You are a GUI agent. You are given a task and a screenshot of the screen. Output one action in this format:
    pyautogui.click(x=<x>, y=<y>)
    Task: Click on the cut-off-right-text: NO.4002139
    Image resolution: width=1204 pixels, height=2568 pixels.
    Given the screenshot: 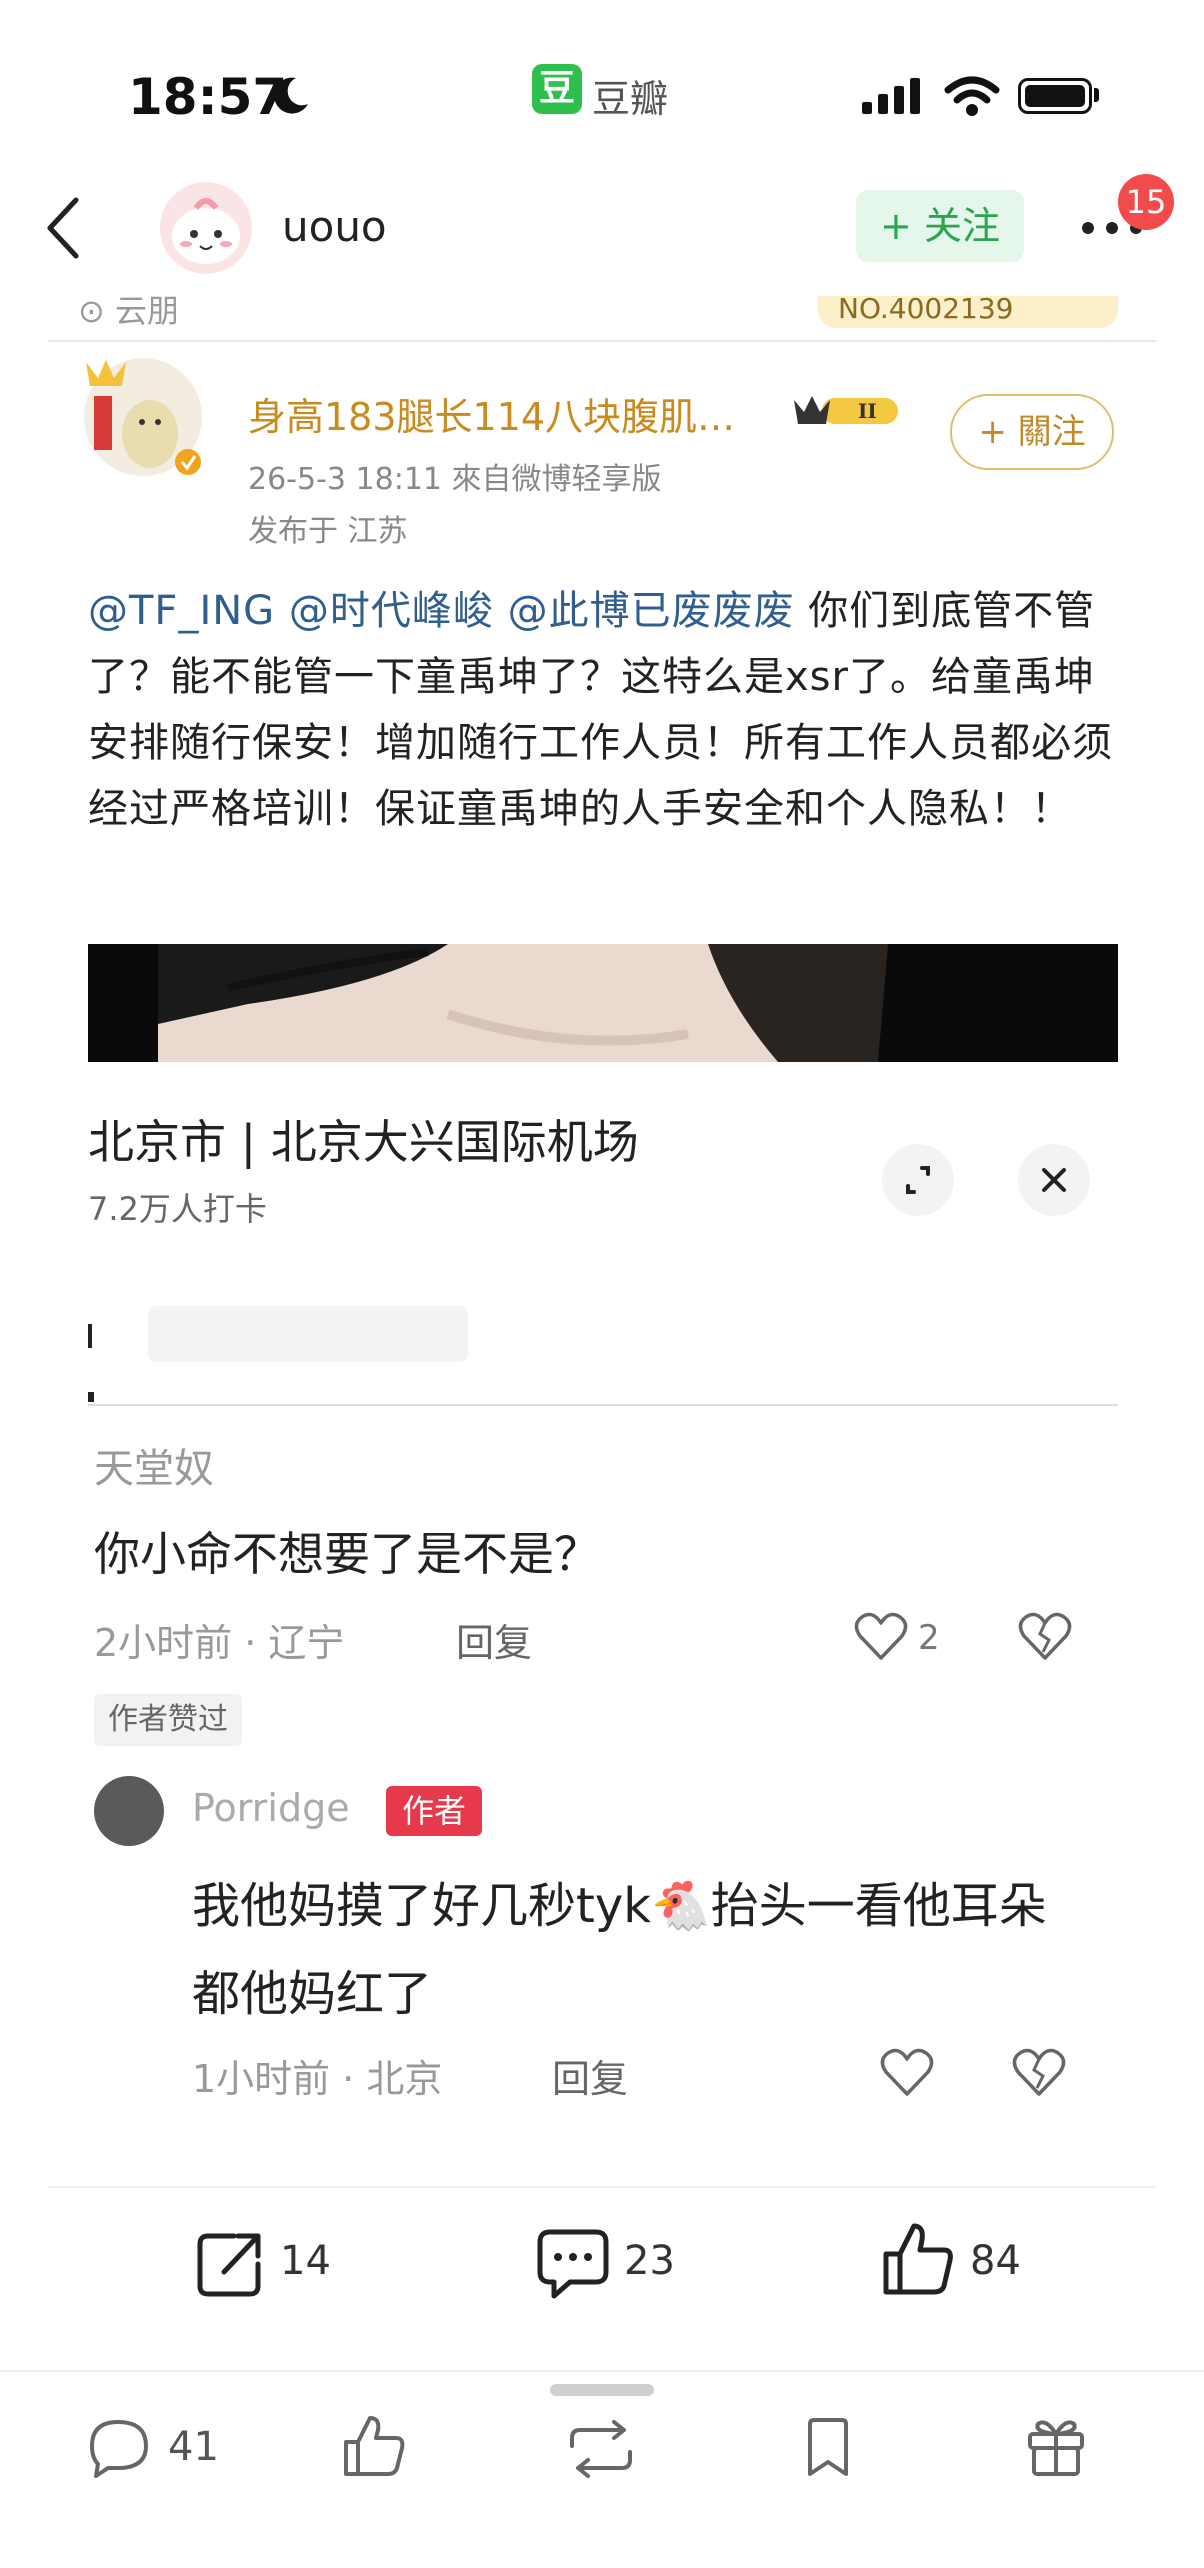 What is the action you would take?
    pyautogui.click(x=926, y=310)
    